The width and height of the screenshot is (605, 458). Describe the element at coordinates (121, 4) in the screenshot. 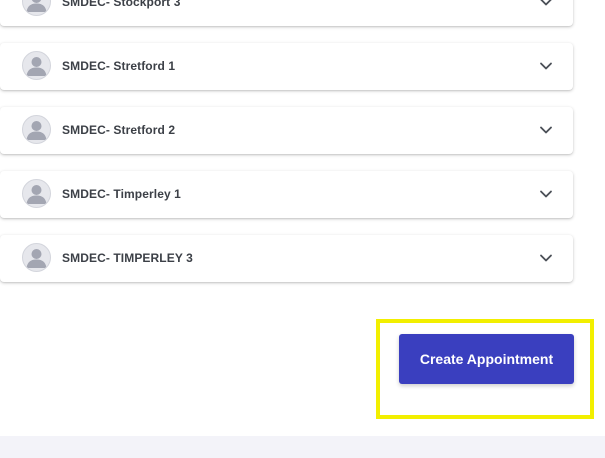

I see `location-name: SMDEC- Stockport 3` at that location.